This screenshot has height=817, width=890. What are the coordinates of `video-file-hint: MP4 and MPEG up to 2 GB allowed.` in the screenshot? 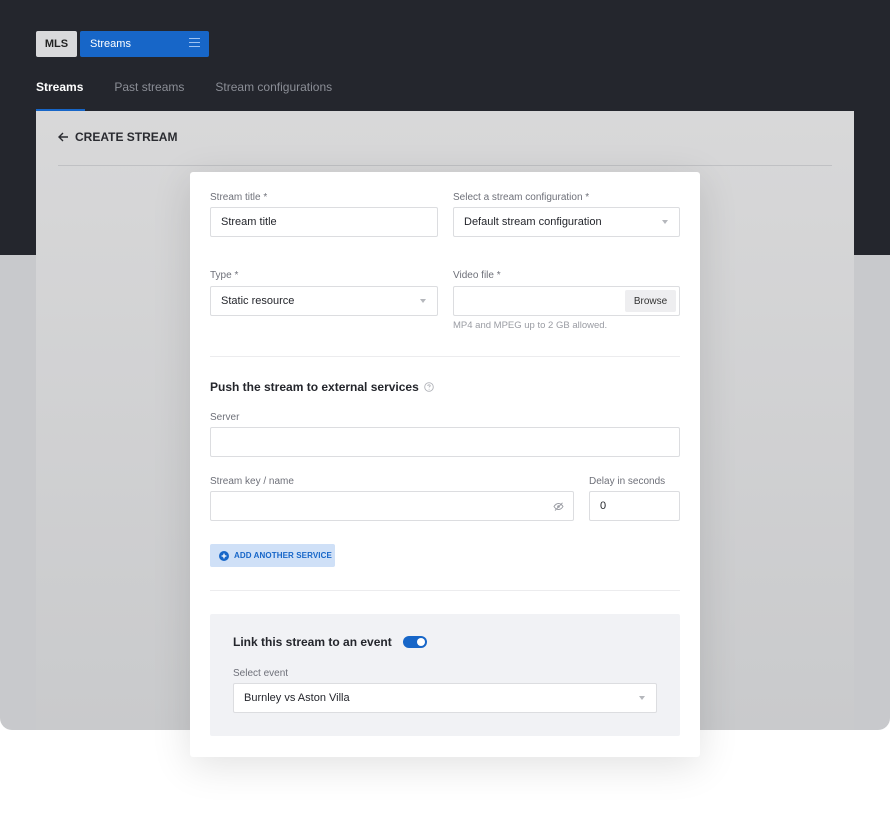 It's located at (530, 325).